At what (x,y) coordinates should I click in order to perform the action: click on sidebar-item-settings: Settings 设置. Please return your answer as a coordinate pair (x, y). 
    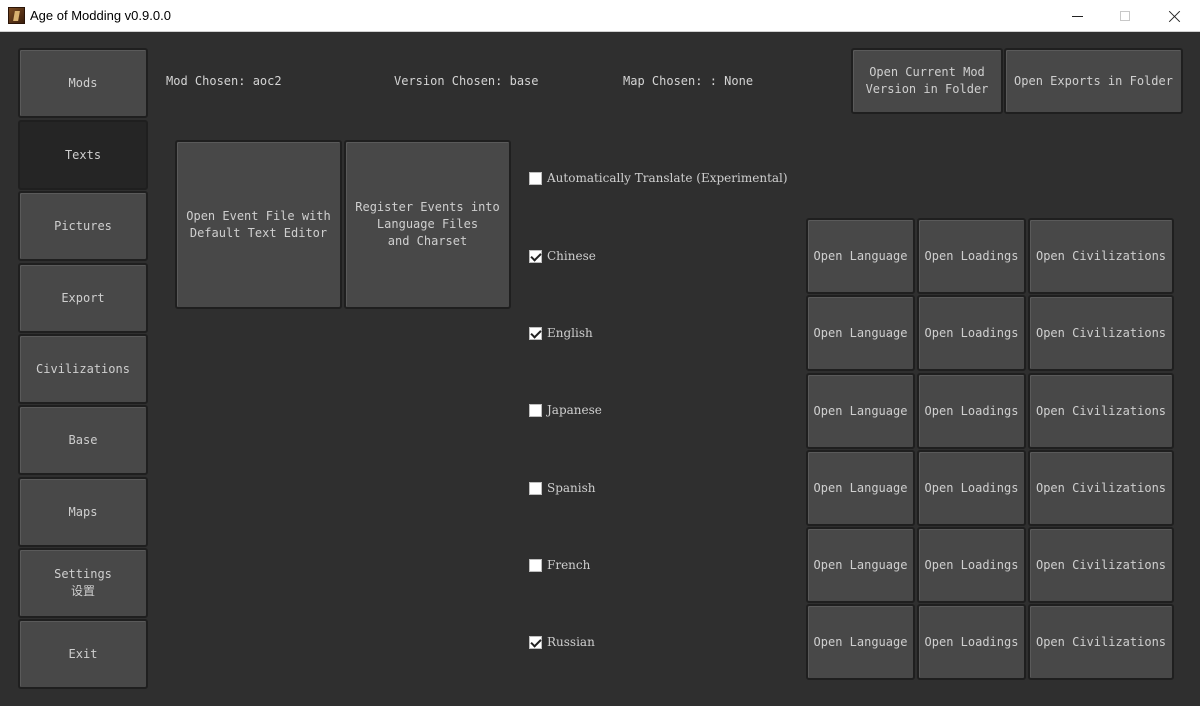
    Looking at the image, I should click on (83, 583).